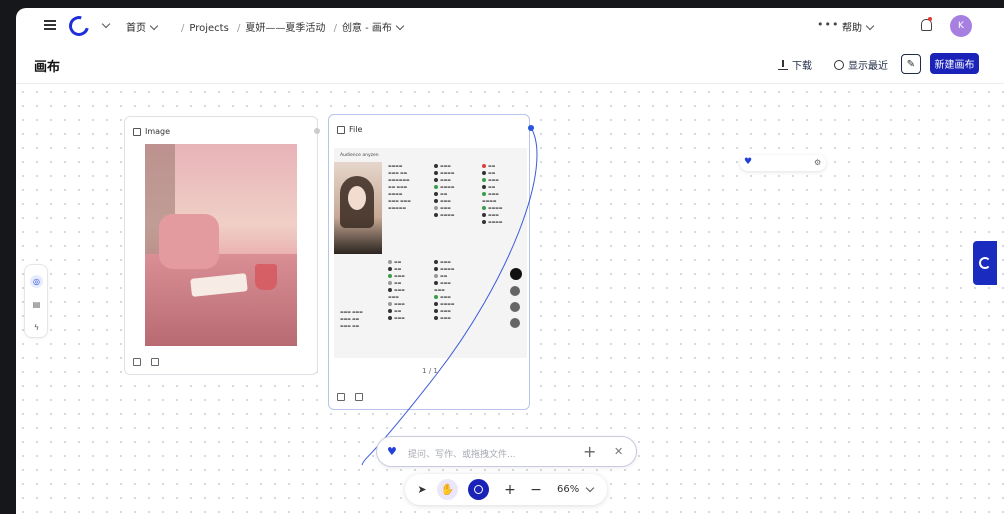  What do you see at coordinates (930, 19) in the screenshot?
I see `notification-dot` at bounding box center [930, 19].